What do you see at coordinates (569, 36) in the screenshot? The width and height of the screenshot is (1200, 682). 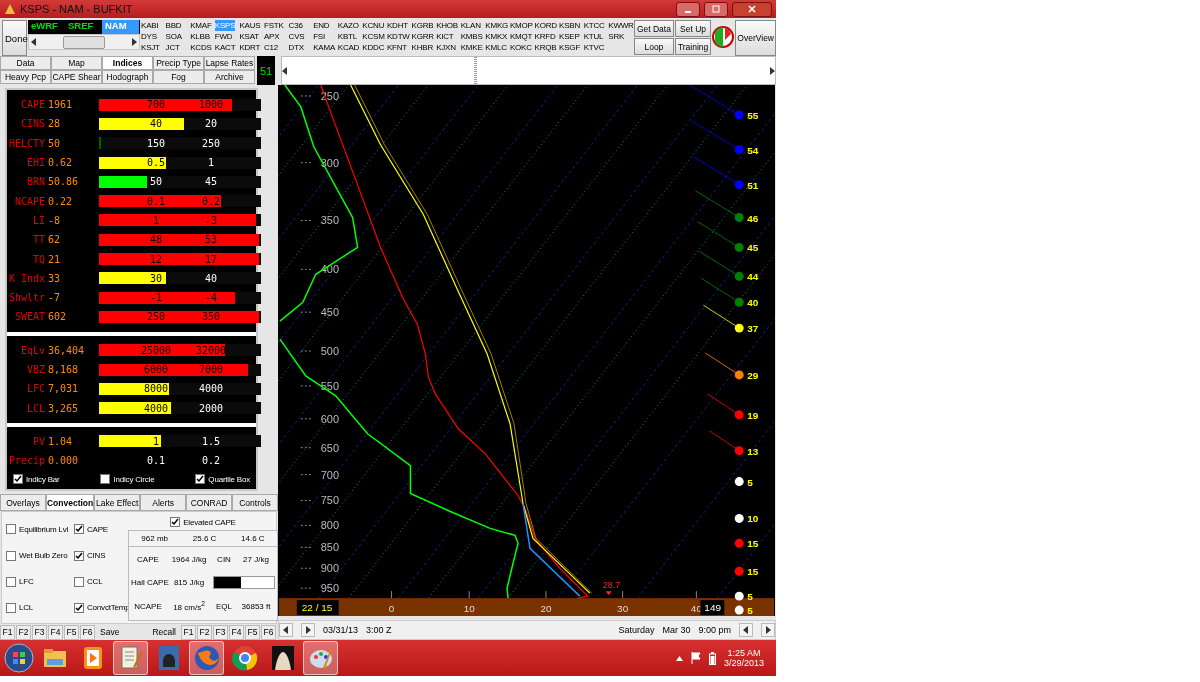 I see `station-item: KSEP` at bounding box center [569, 36].